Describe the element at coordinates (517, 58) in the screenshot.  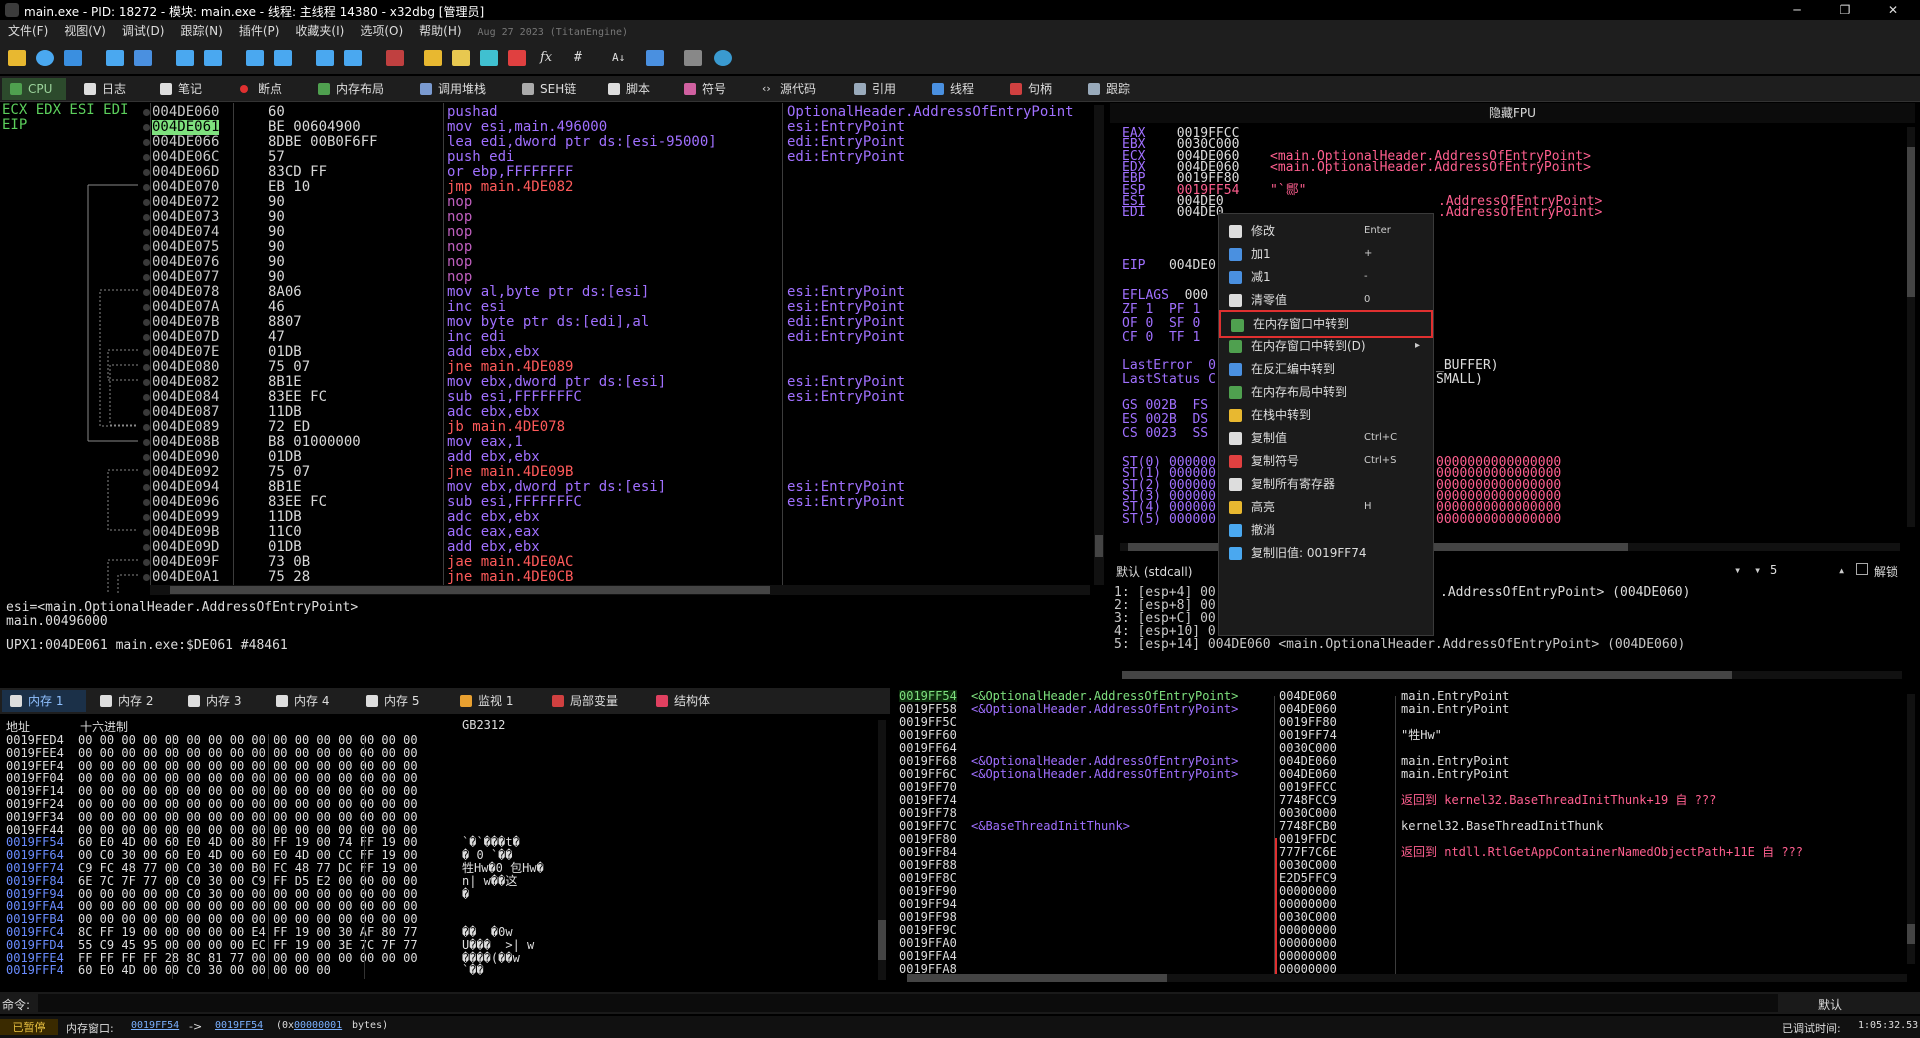
I see `bookmarks-icon` at that location.